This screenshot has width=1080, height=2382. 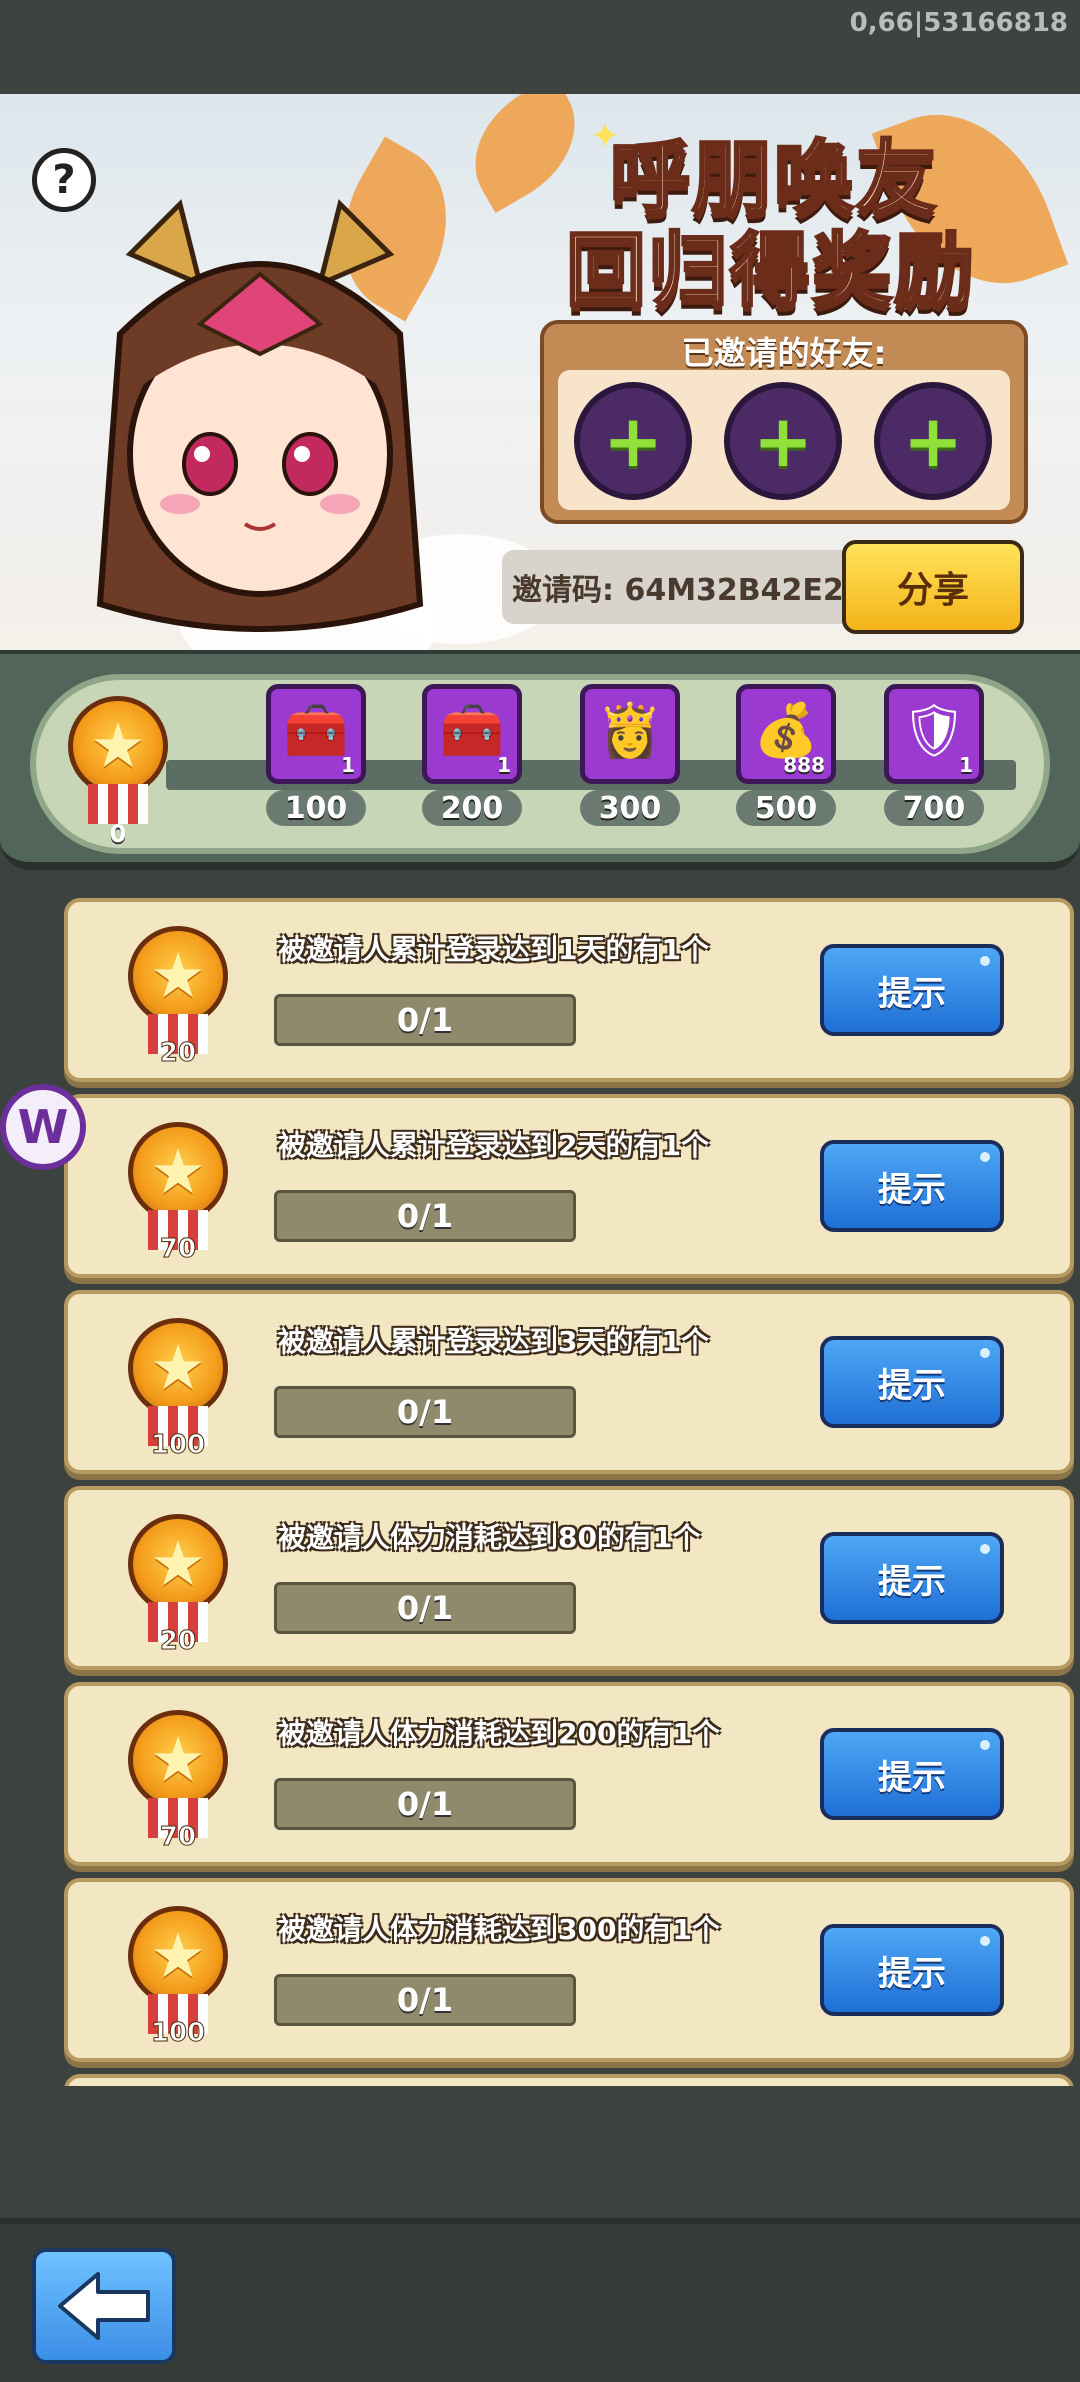 I want to click on reward-points-label: 100, so click(x=316, y=808).